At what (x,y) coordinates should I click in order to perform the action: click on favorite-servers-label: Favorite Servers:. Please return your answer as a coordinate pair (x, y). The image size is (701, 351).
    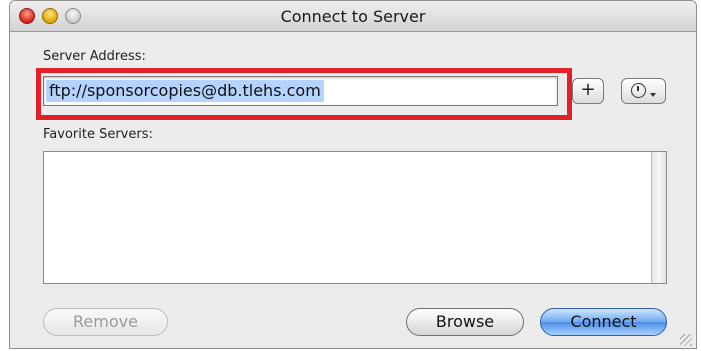
    Looking at the image, I should click on (98, 134).